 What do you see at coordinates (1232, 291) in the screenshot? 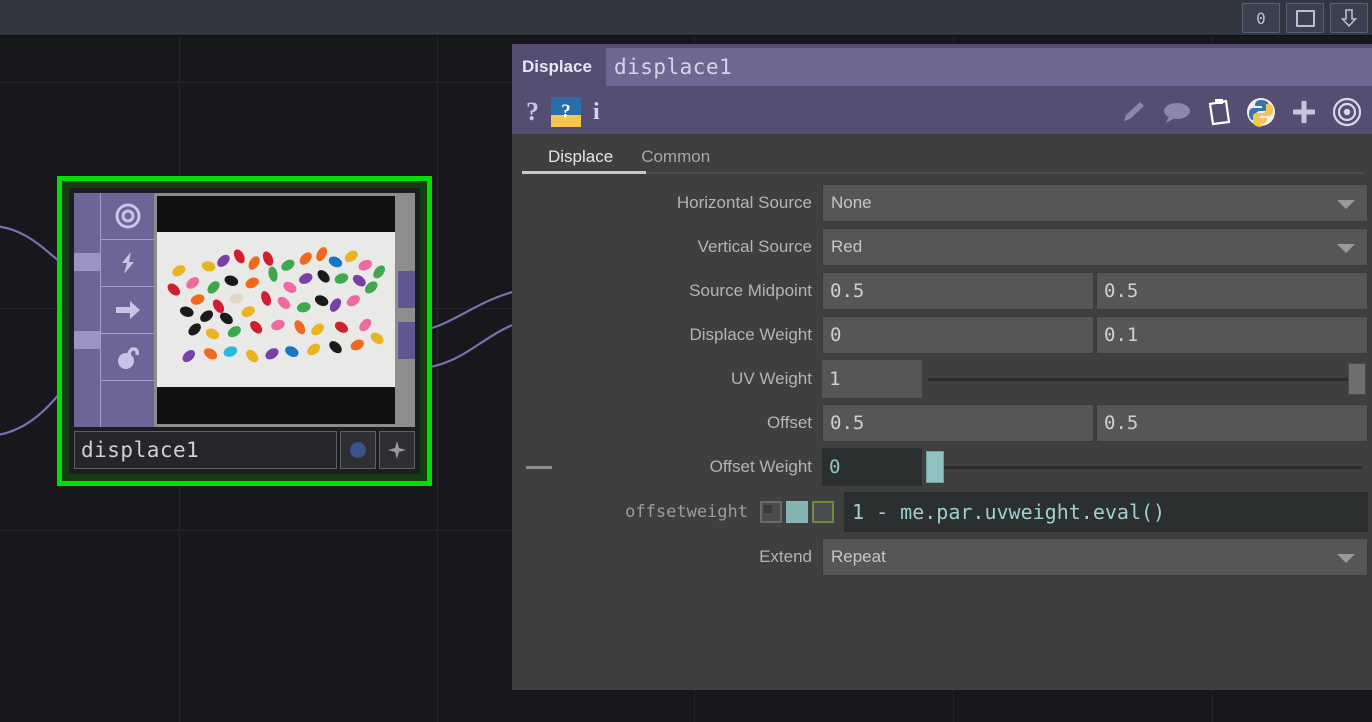
I see `source-midpoint-field-2: 0.5` at bounding box center [1232, 291].